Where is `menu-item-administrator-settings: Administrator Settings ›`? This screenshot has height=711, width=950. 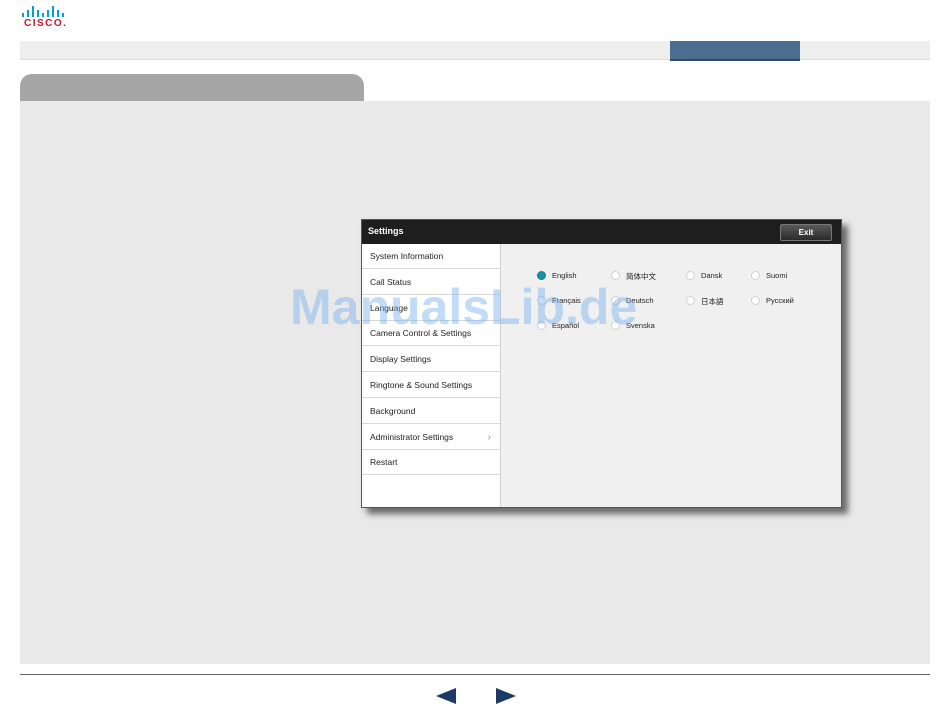 menu-item-administrator-settings: Administrator Settings › is located at coordinates (431, 437).